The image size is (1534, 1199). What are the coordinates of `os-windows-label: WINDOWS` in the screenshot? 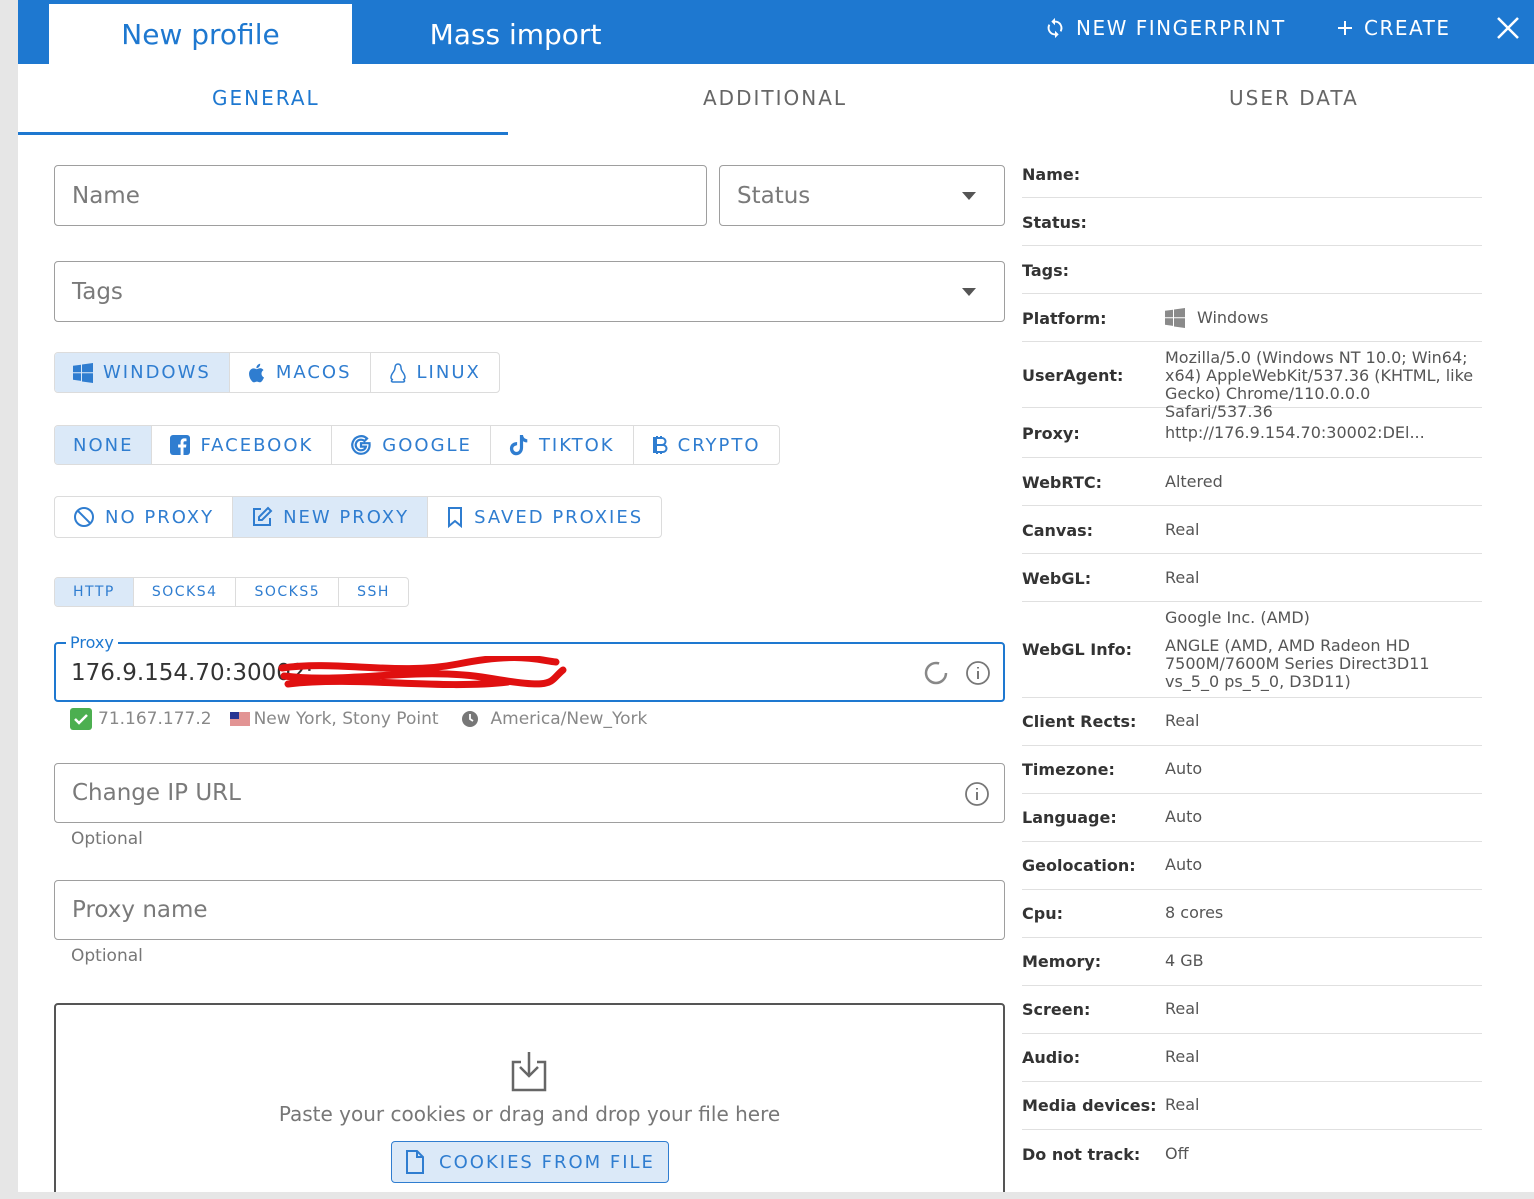 It's located at (157, 372).